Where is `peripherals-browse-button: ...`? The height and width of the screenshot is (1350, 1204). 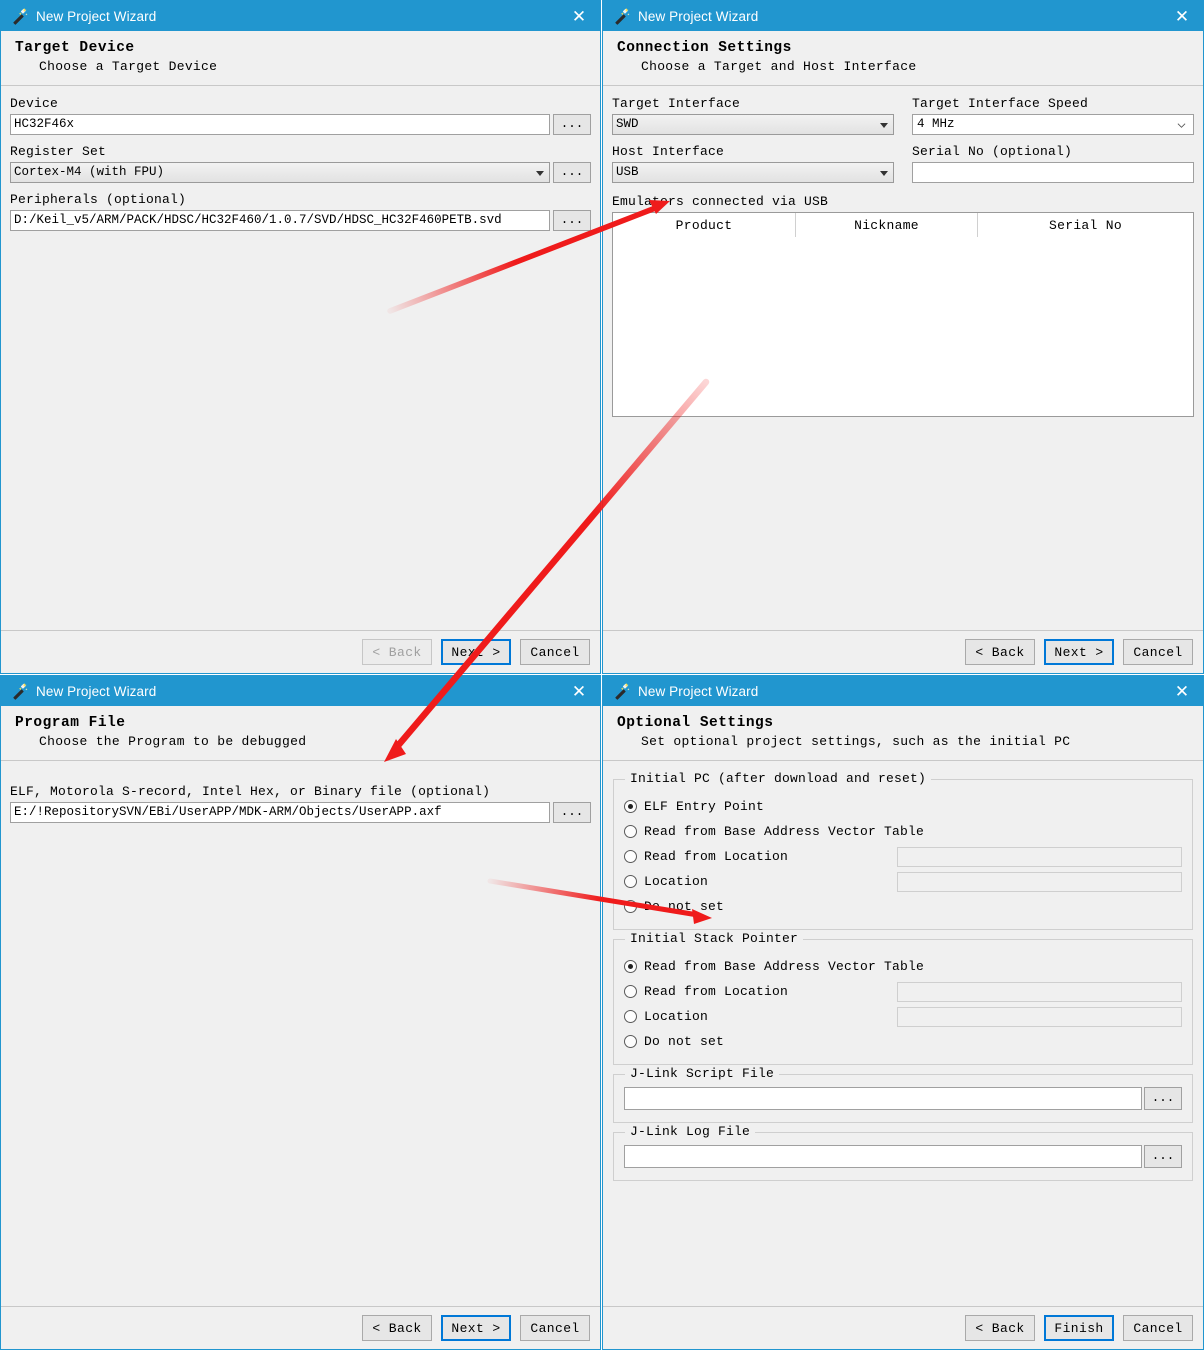 peripherals-browse-button: ... is located at coordinates (572, 220).